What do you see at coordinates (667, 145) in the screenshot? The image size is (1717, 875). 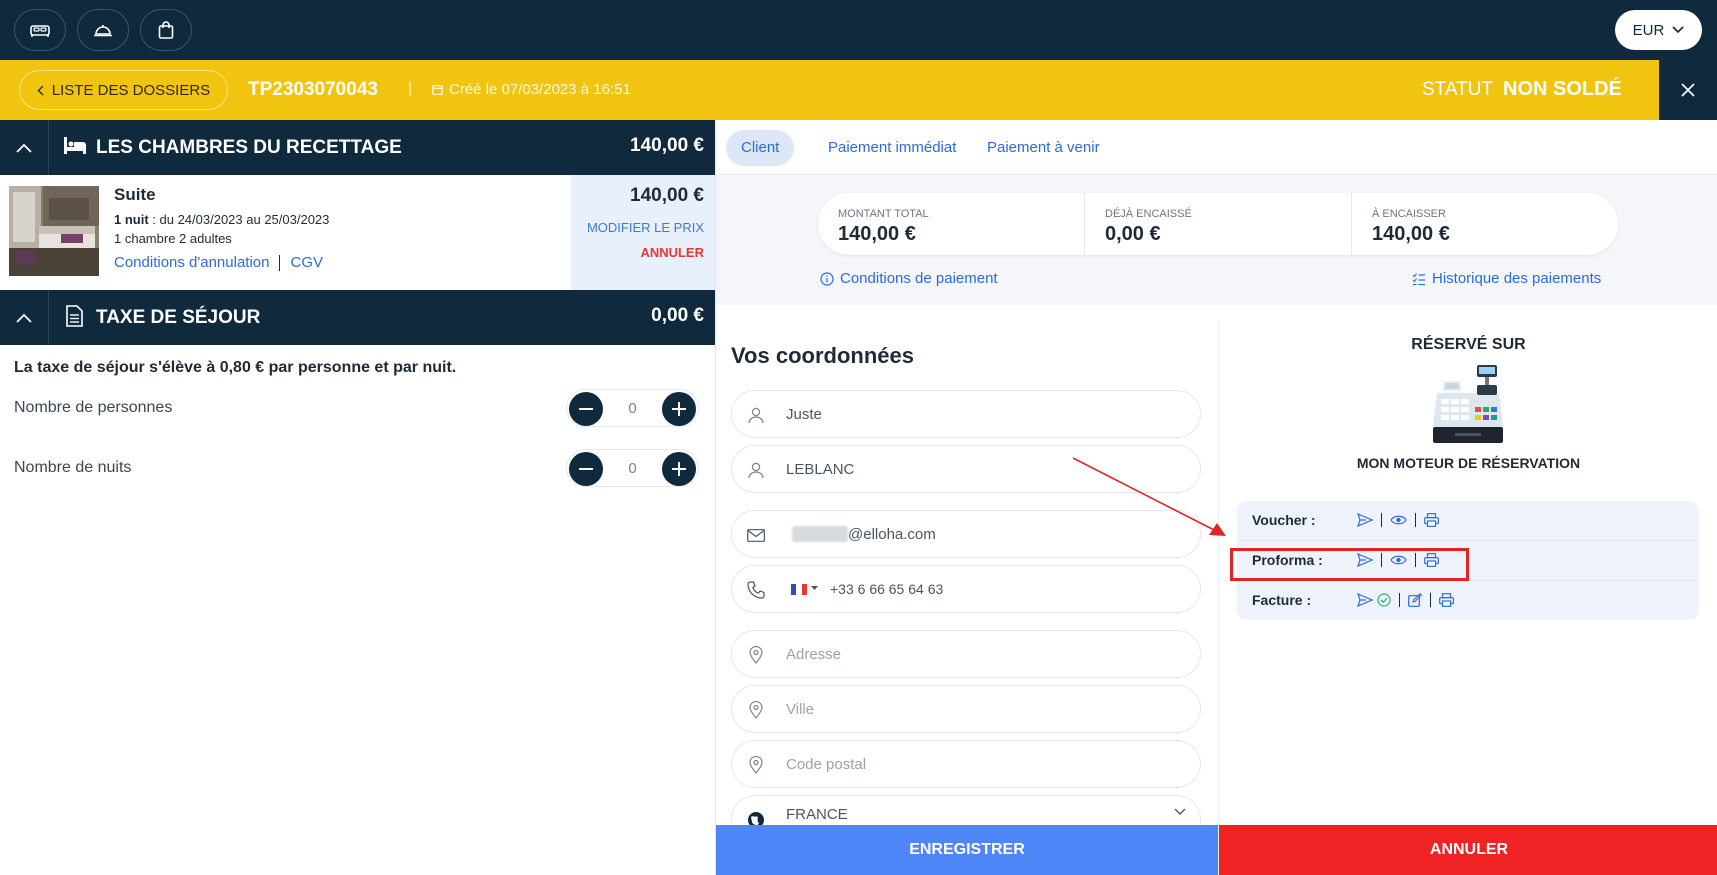 I see `rooms-total: 140,00 €` at bounding box center [667, 145].